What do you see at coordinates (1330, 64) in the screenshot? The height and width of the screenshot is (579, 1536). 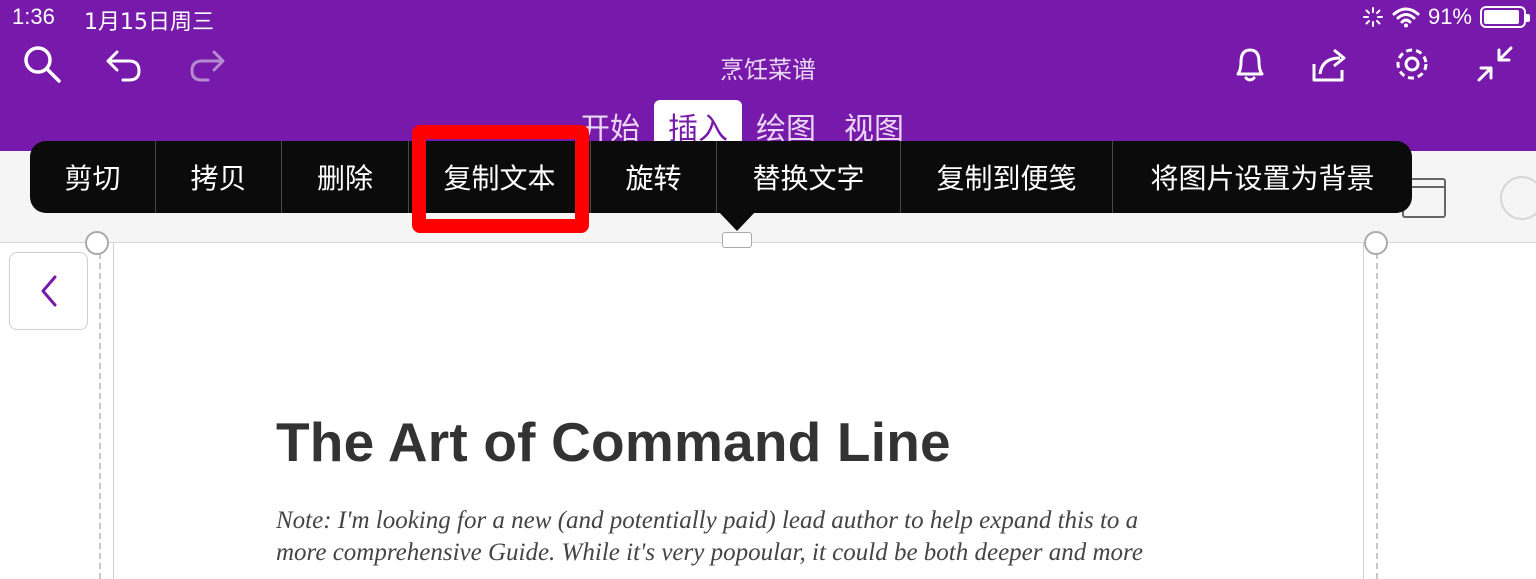 I see `share-icon` at bounding box center [1330, 64].